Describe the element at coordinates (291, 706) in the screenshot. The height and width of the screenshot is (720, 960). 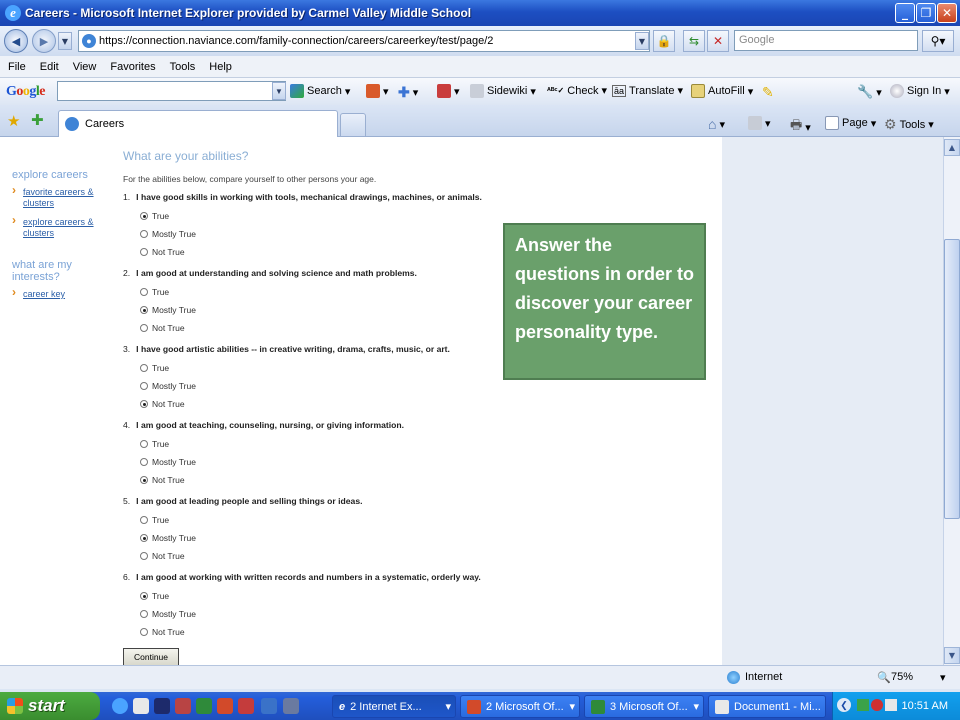
I see `quicklaunch-show-desktop-icon` at that location.